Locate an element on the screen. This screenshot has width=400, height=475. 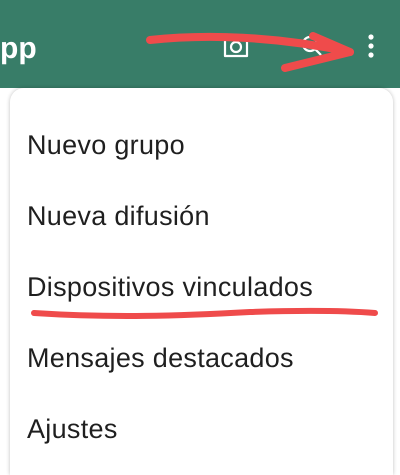
menu-item: Nuevo grupo is located at coordinates (106, 145).